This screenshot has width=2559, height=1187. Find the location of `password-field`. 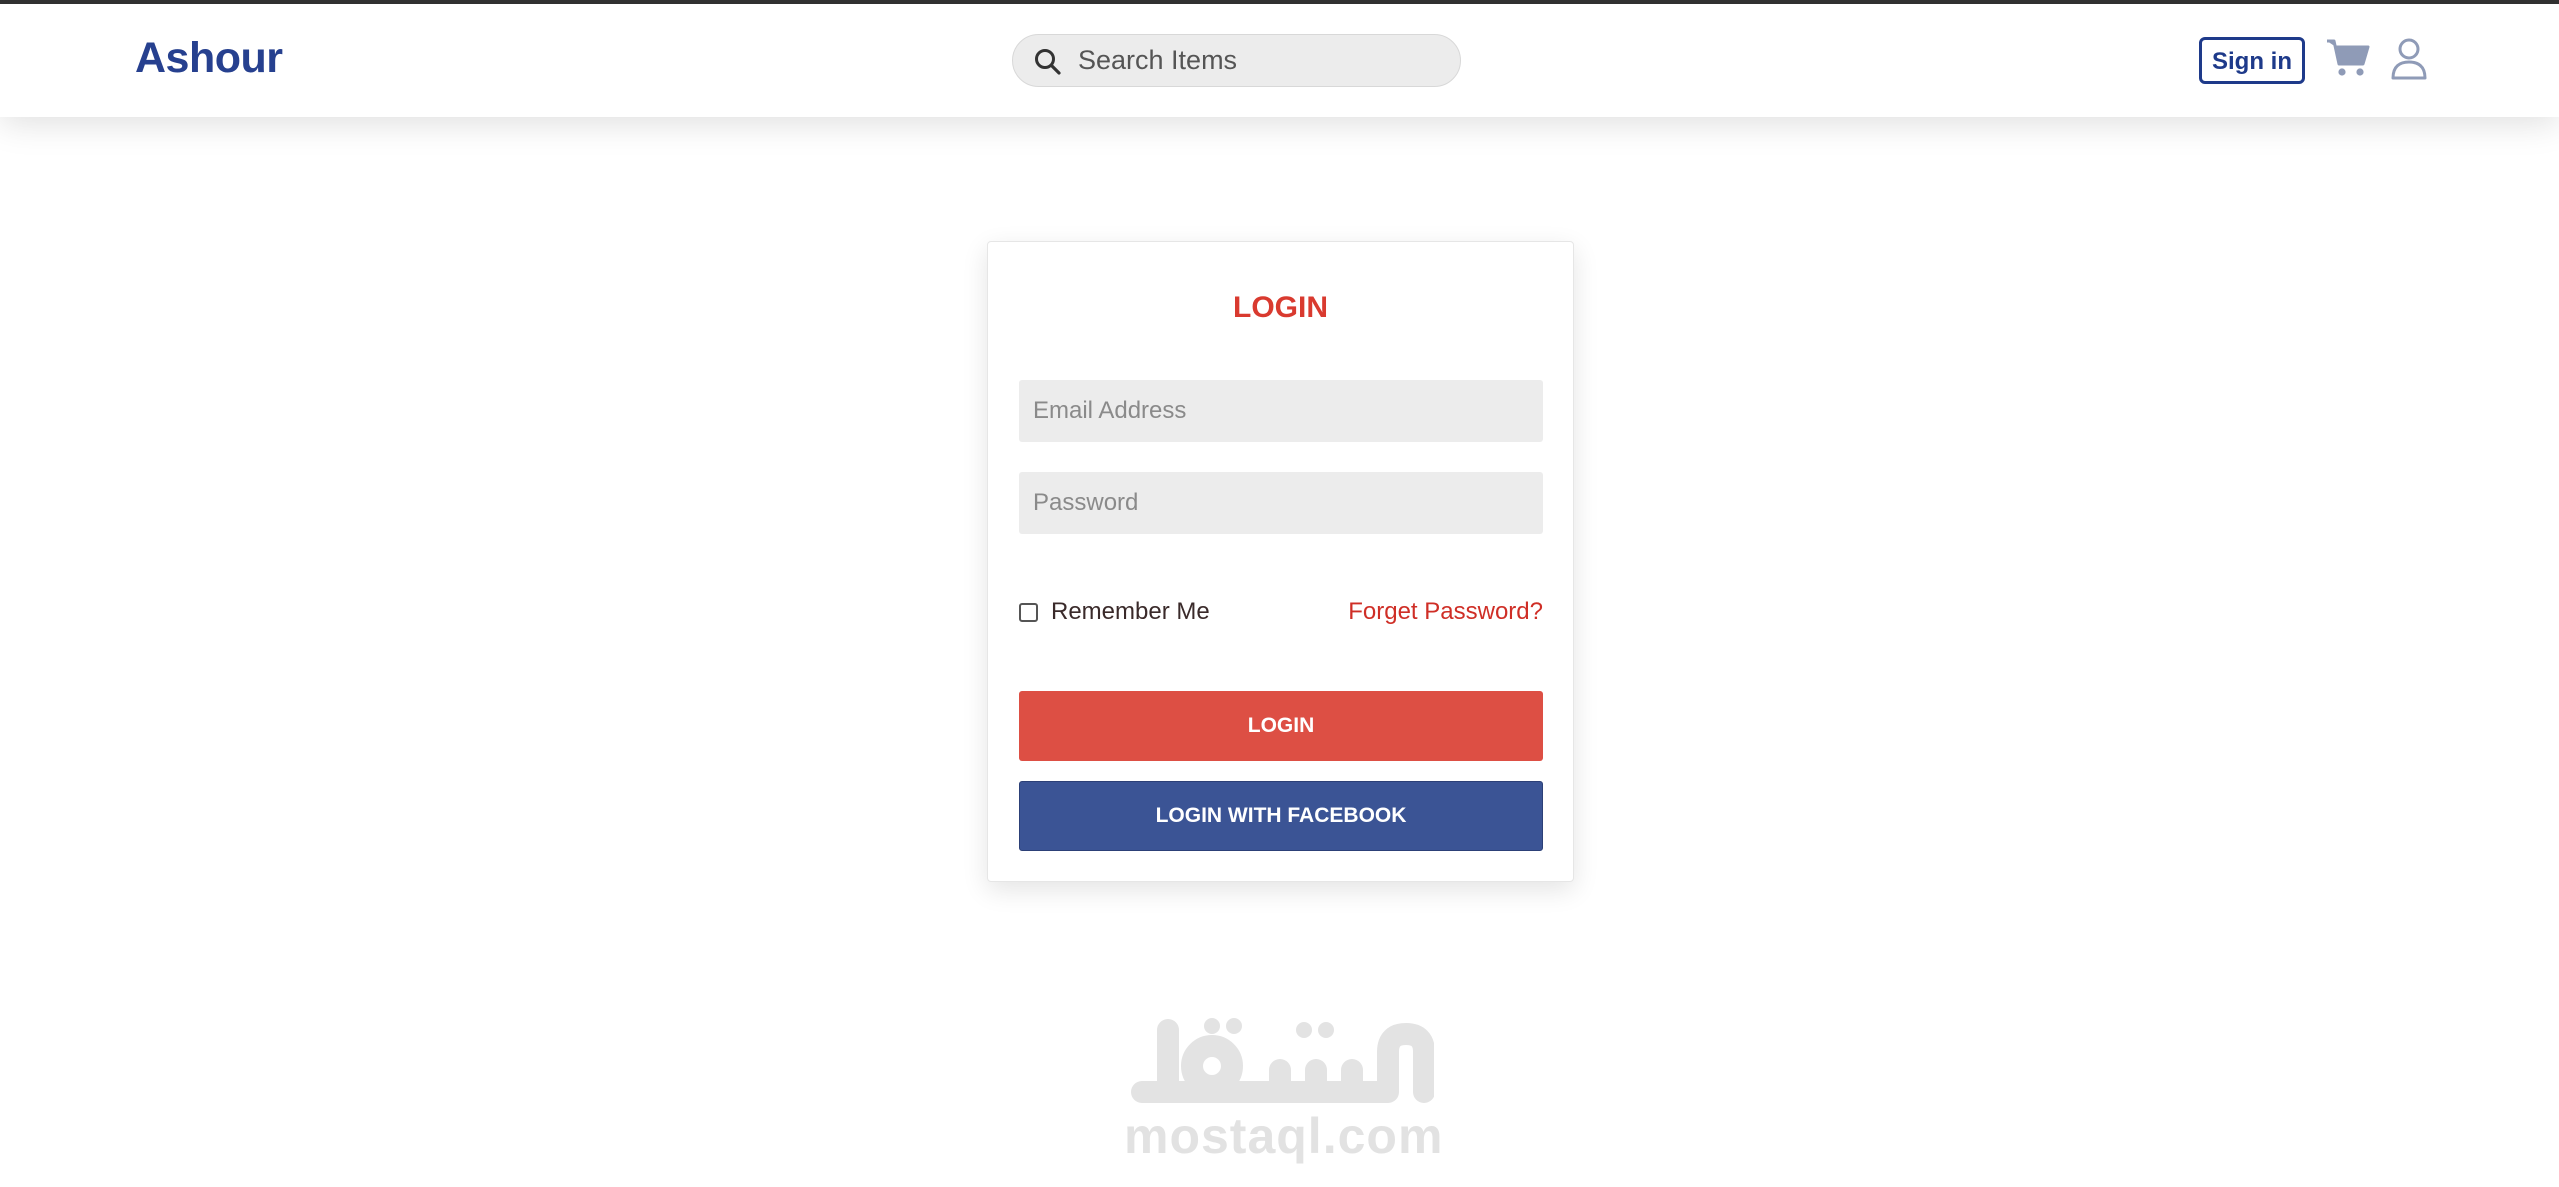

password-field is located at coordinates (1281, 503).